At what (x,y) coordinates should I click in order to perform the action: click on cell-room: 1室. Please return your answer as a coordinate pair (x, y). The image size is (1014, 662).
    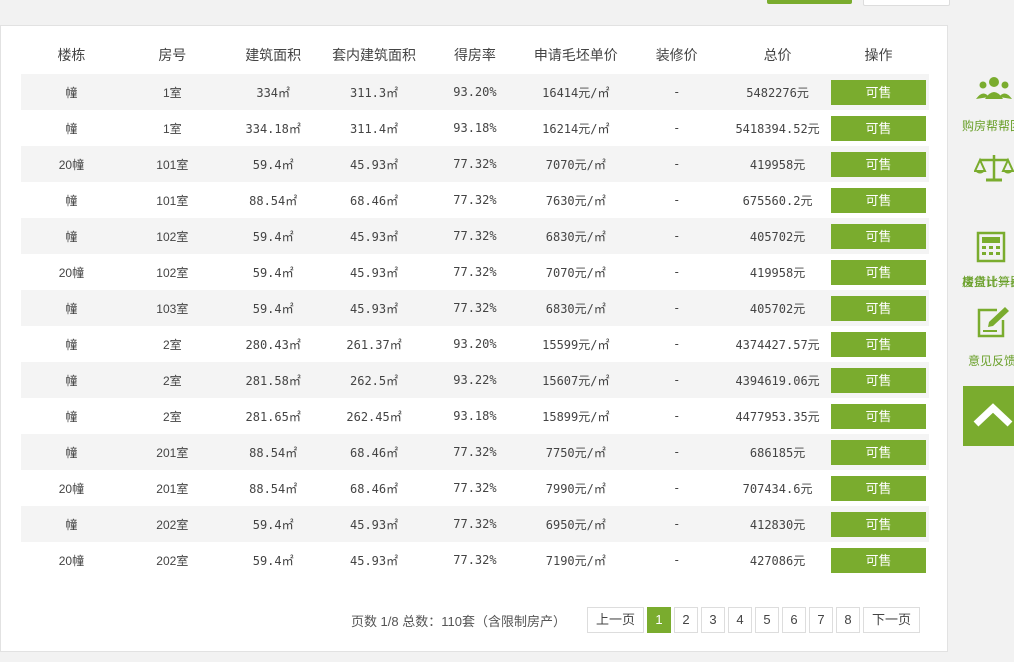
    Looking at the image, I should click on (172, 92).